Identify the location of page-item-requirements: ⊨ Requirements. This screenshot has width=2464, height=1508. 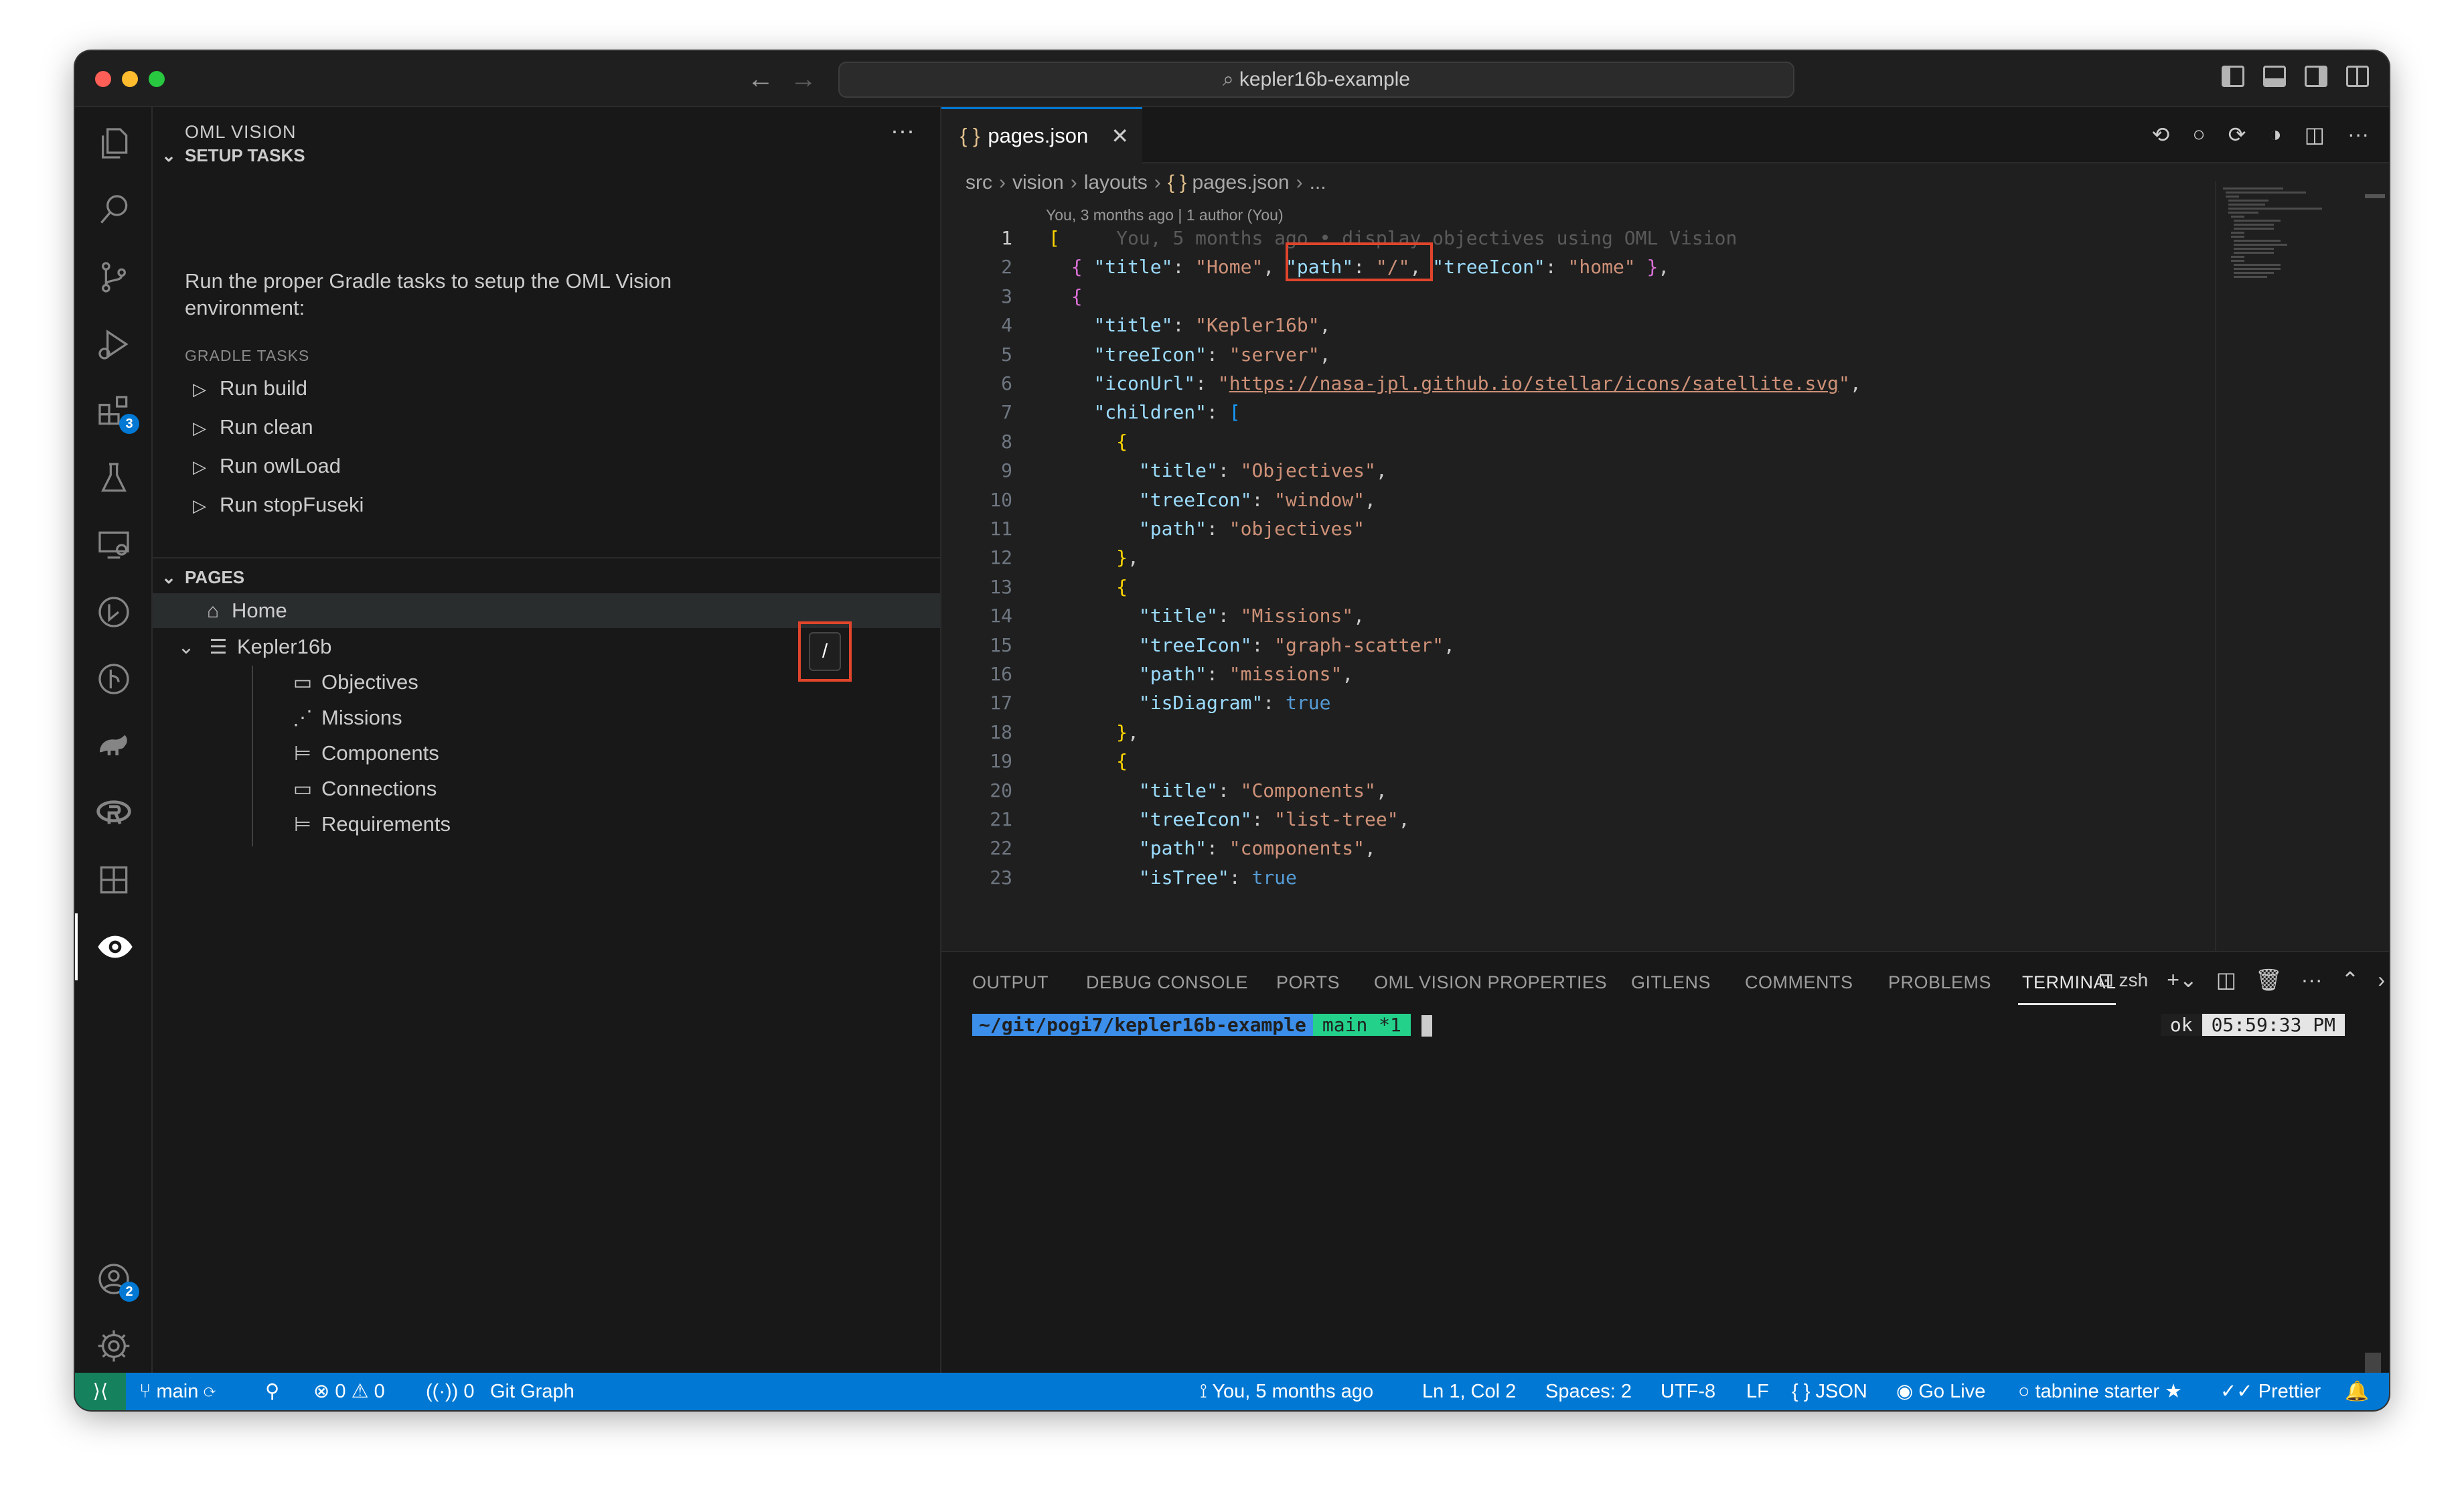
(546, 824).